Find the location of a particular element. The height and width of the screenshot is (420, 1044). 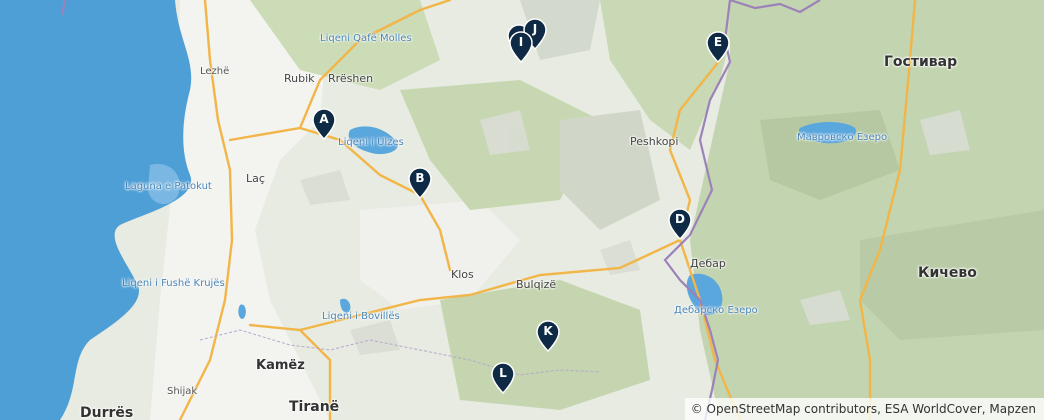

place-label-peshkopi: Peshkopi is located at coordinates (654, 141).